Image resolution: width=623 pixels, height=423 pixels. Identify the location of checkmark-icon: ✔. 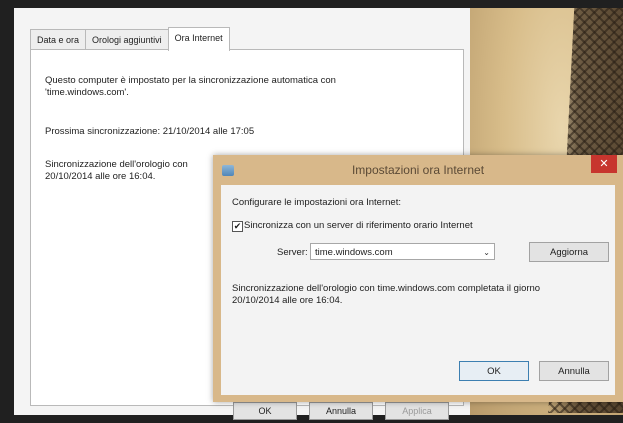
(237, 226).